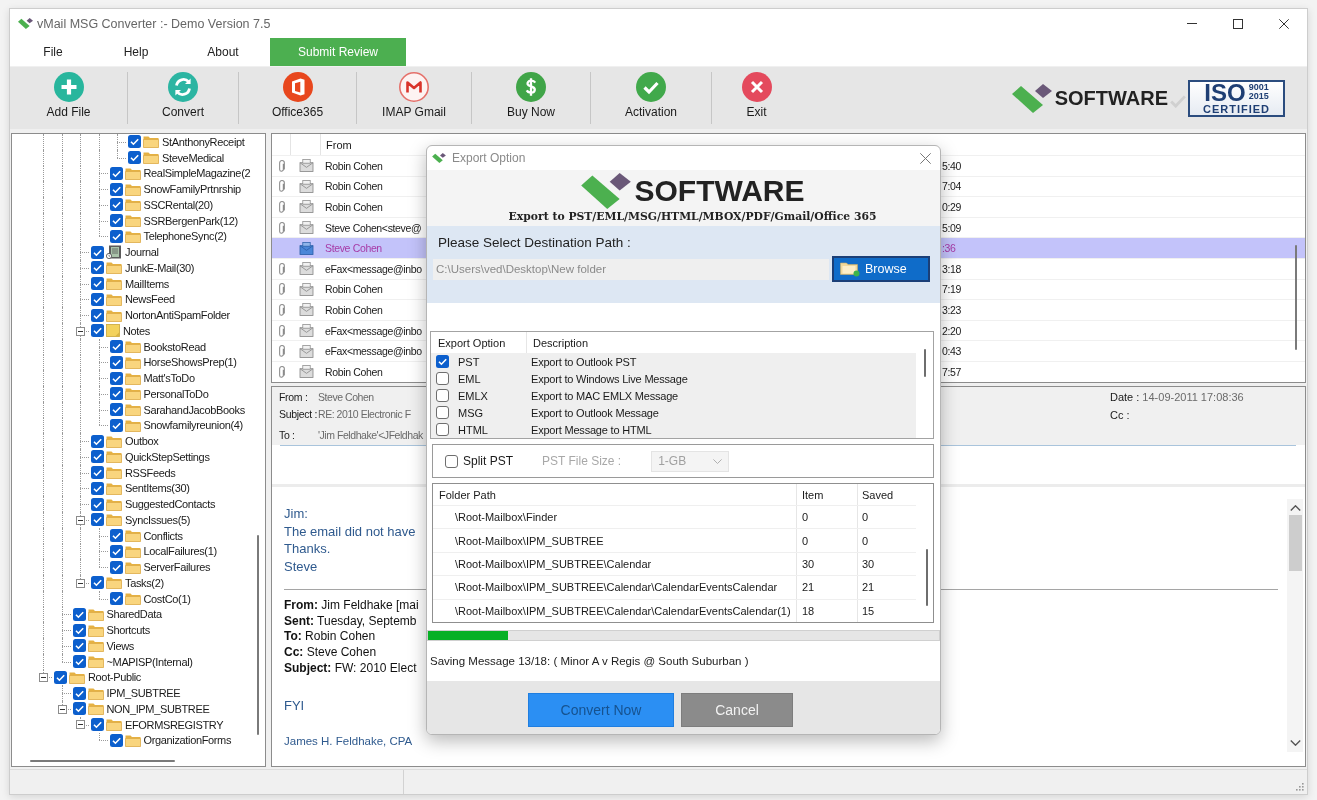 Image resolution: width=1317 pixels, height=800 pixels. I want to click on table-cell-text: Steve Cohen, so click(353, 249).